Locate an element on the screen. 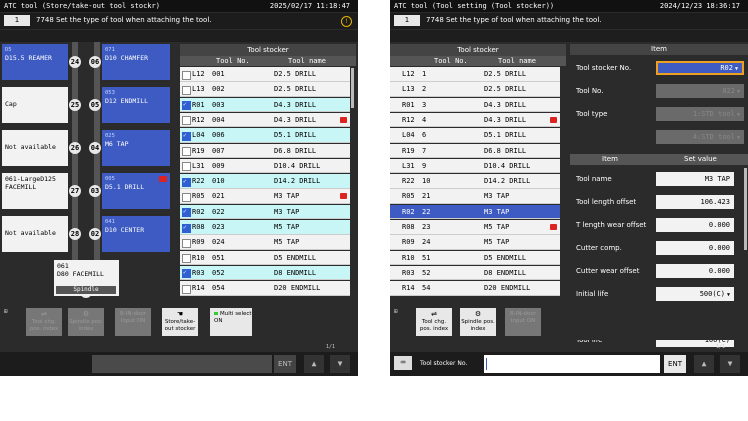 The width and height of the screenshot is (748, 421). multi-select-button: Multi select ON is located at coordinates (231, 322).